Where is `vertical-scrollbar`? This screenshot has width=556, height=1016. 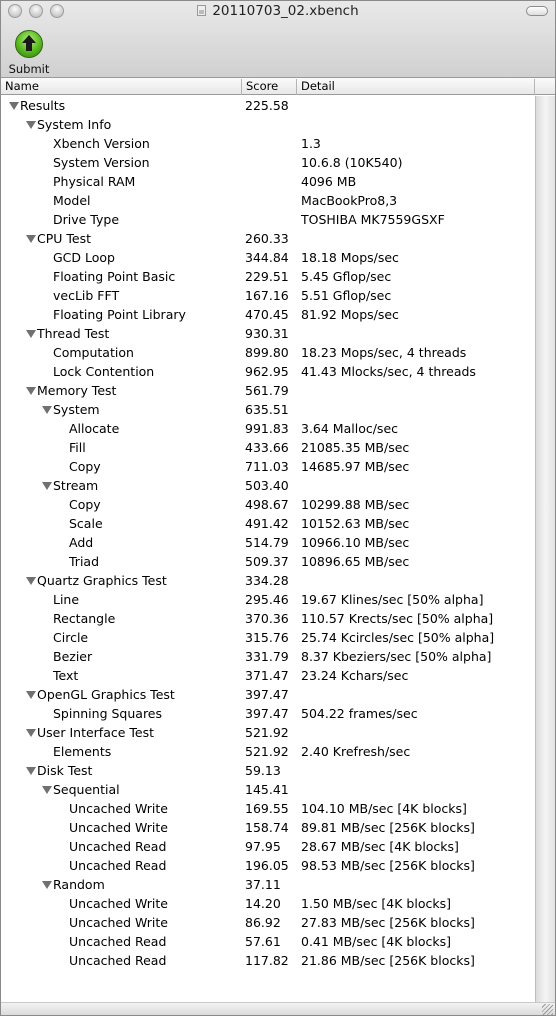
vertical-scrollbar is located at coordinates (545, 549).